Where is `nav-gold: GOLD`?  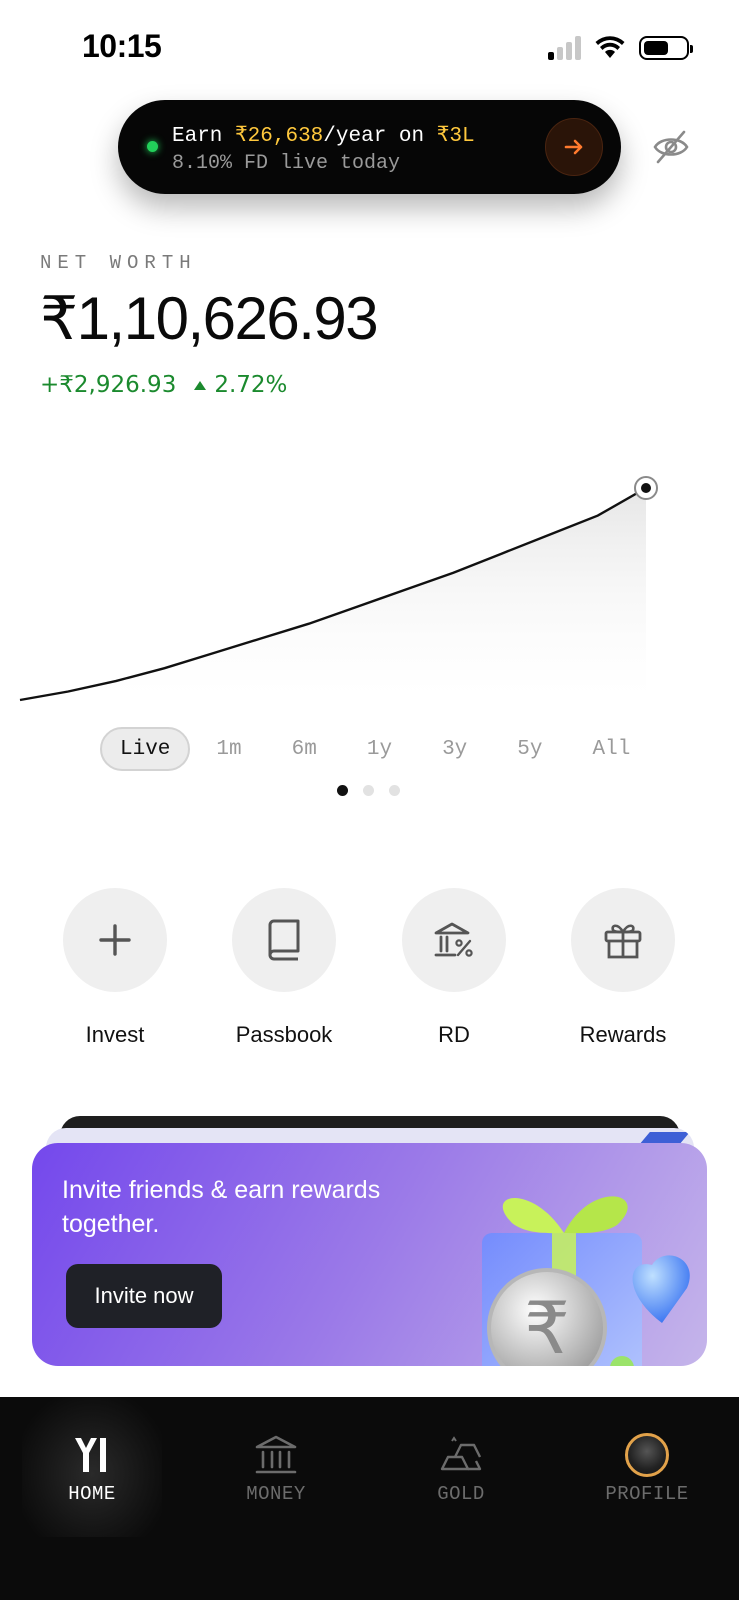 nav-gold: GOLD is located at coordinates (461, 1467).